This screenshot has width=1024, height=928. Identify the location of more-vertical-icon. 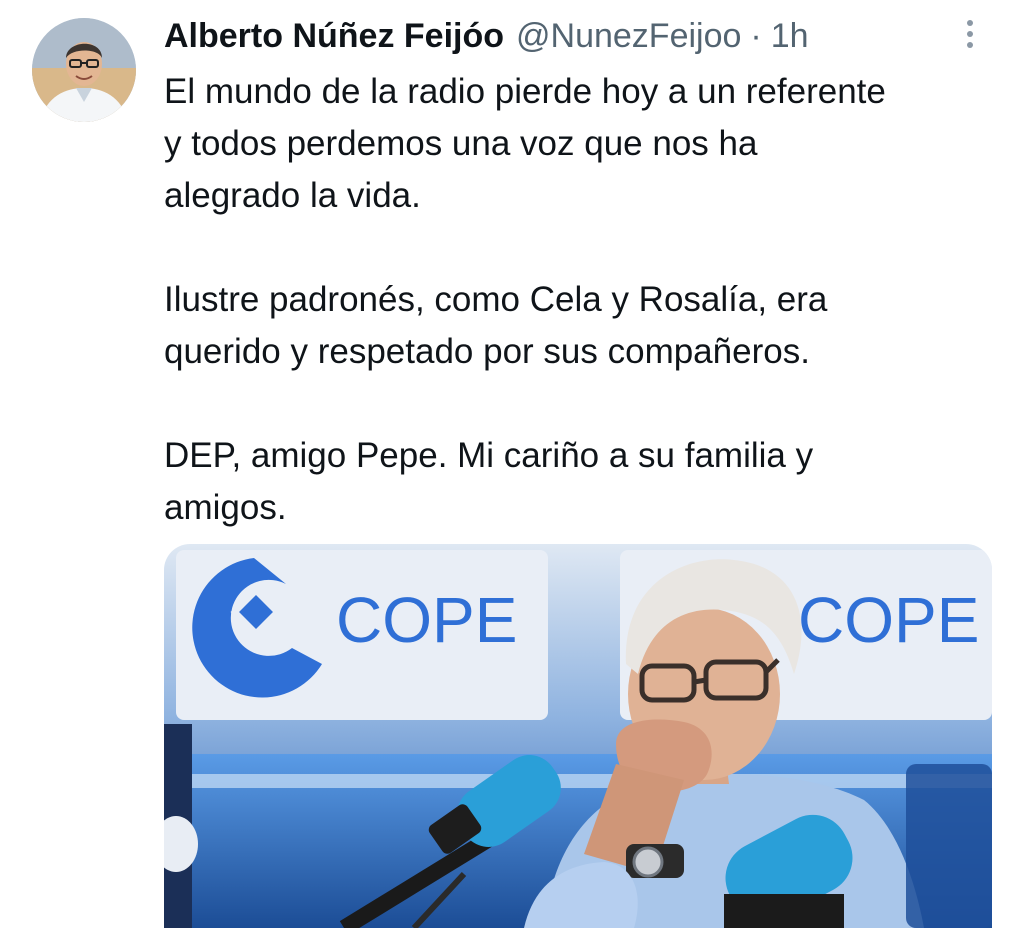
(970, 23).